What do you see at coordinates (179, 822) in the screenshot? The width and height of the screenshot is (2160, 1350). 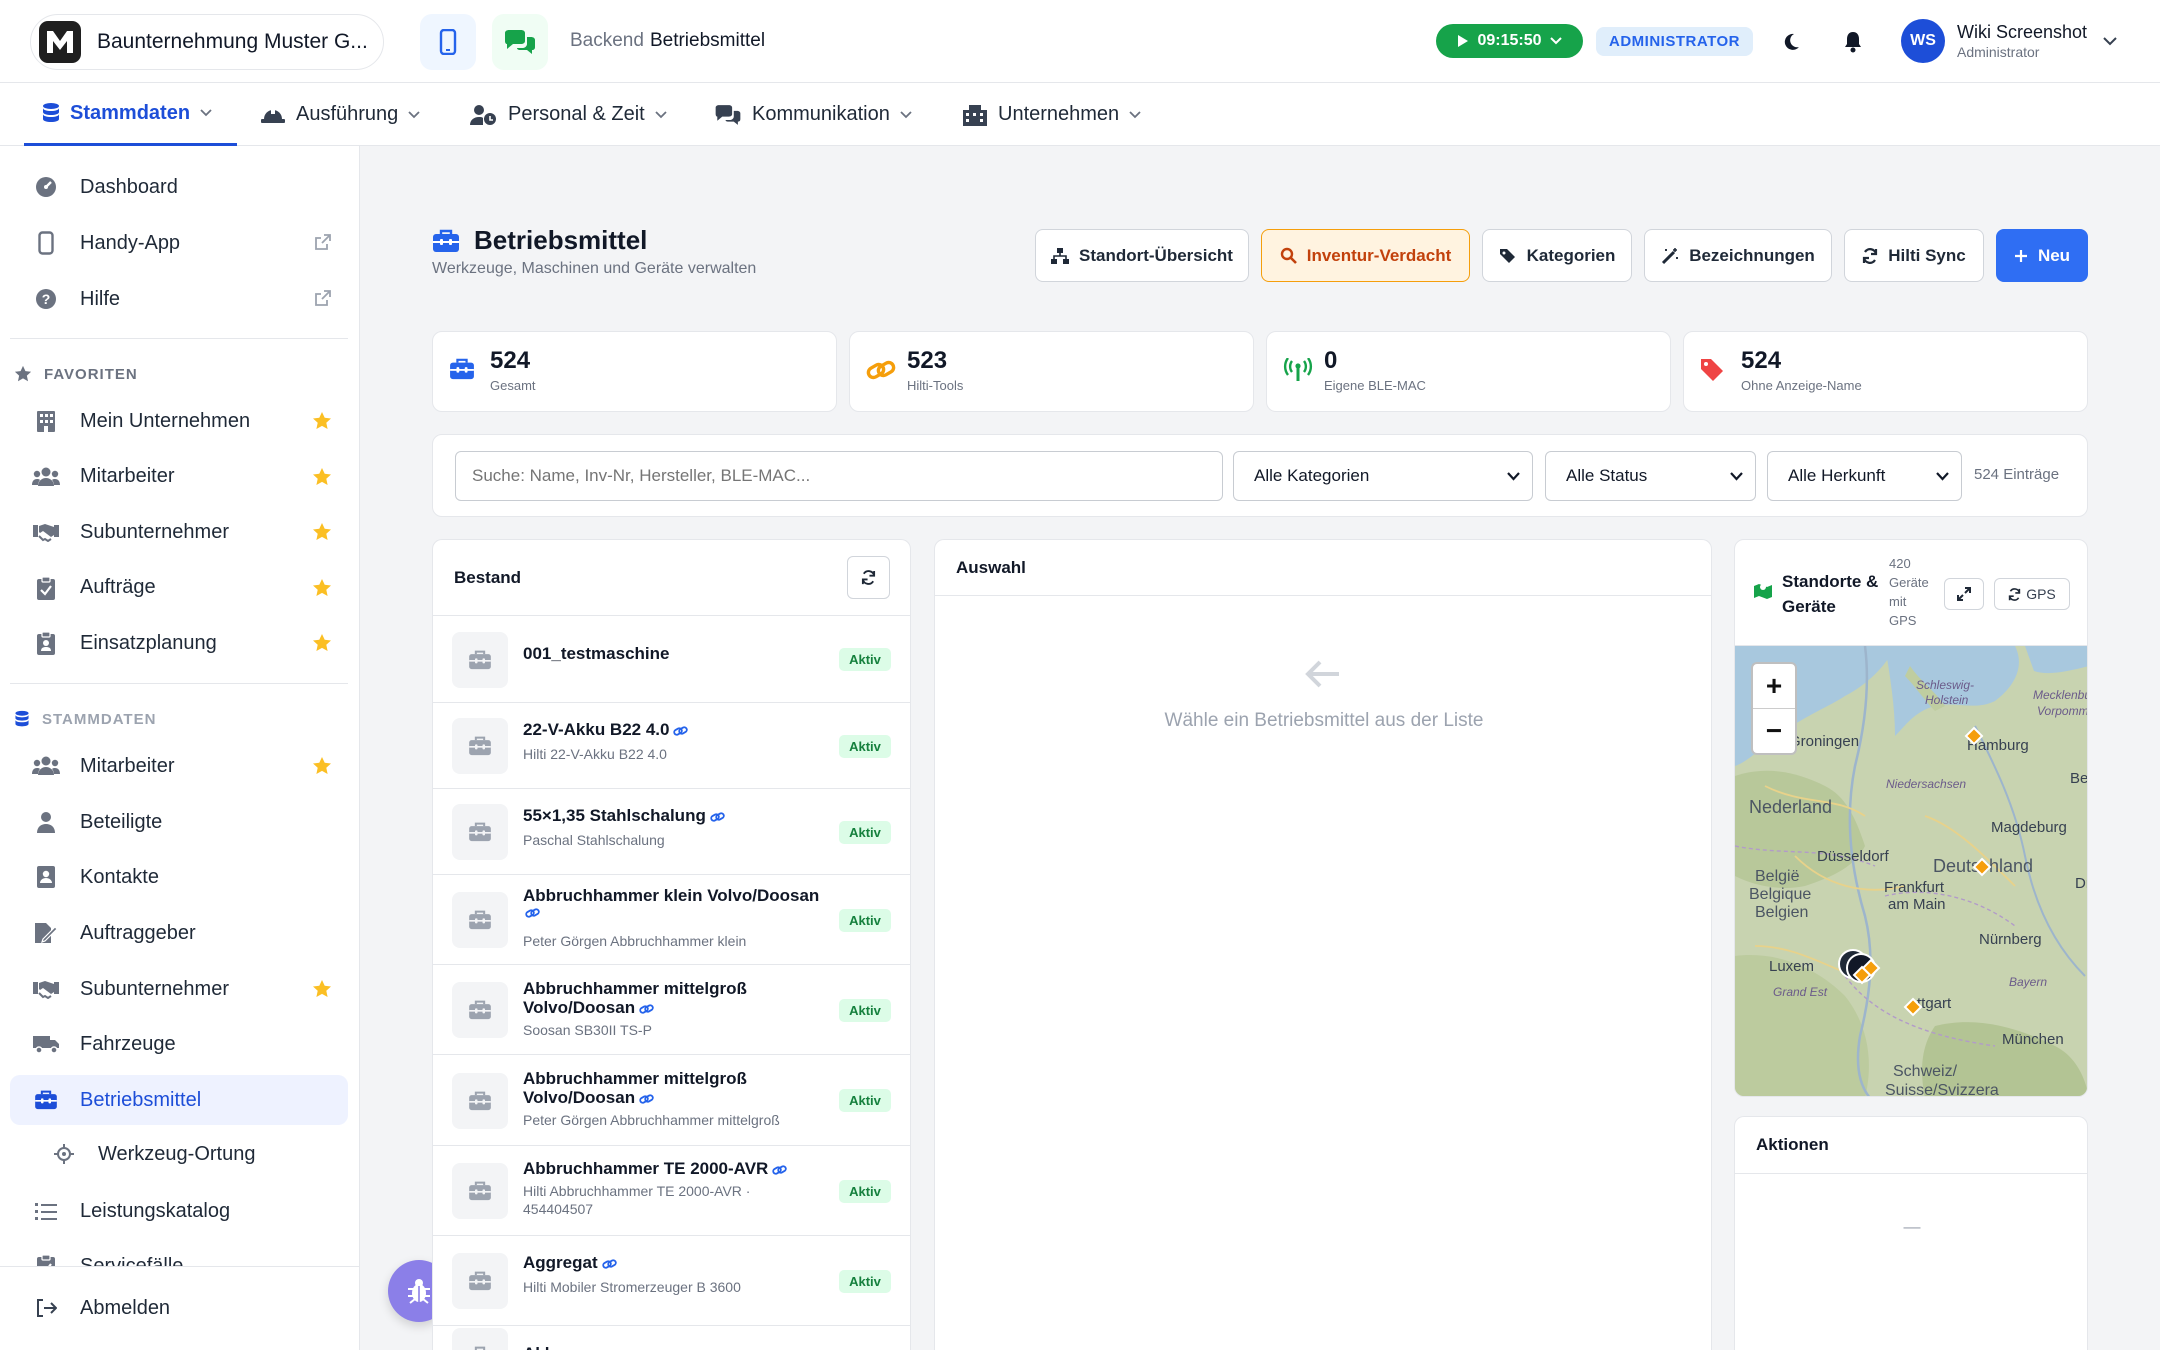 I see `sidebar-item-beteiligte: Beteiligte` at bounding box center [179, 822].